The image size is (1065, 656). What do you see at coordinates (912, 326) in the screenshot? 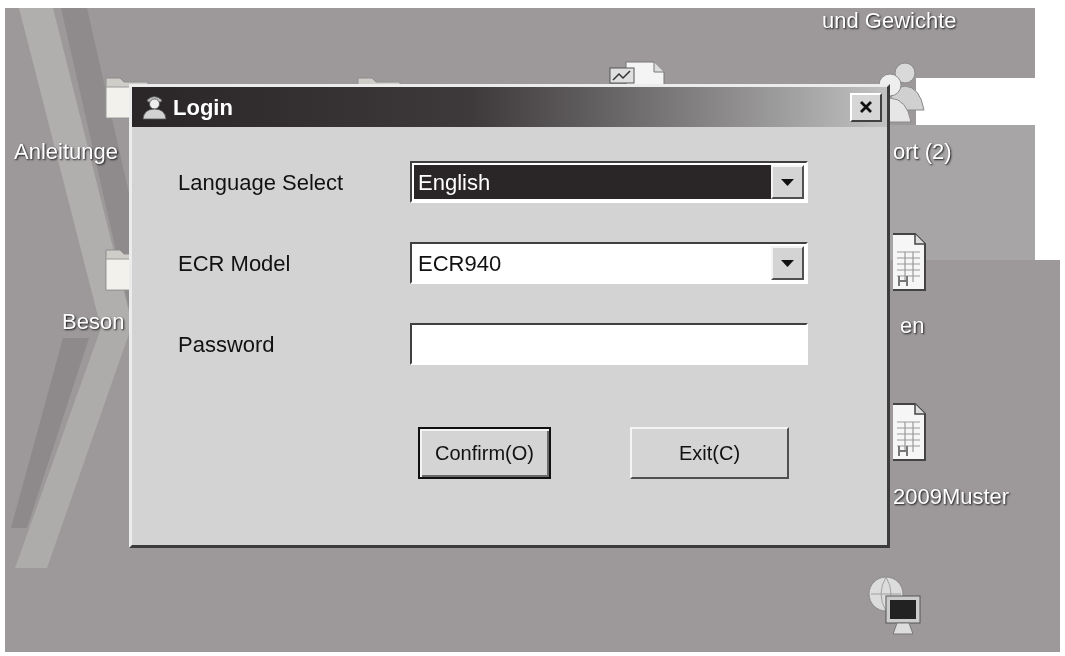
I see `desktop-icon-label: en` at bounding box center [912, 326].